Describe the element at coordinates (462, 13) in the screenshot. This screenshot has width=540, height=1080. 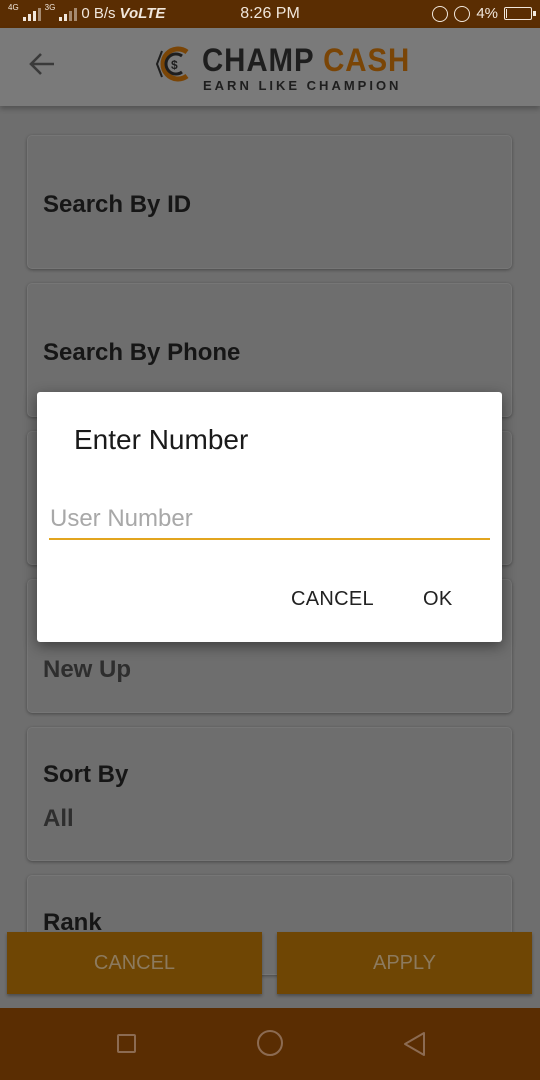
I see `rotation-lock-icon` at that location.